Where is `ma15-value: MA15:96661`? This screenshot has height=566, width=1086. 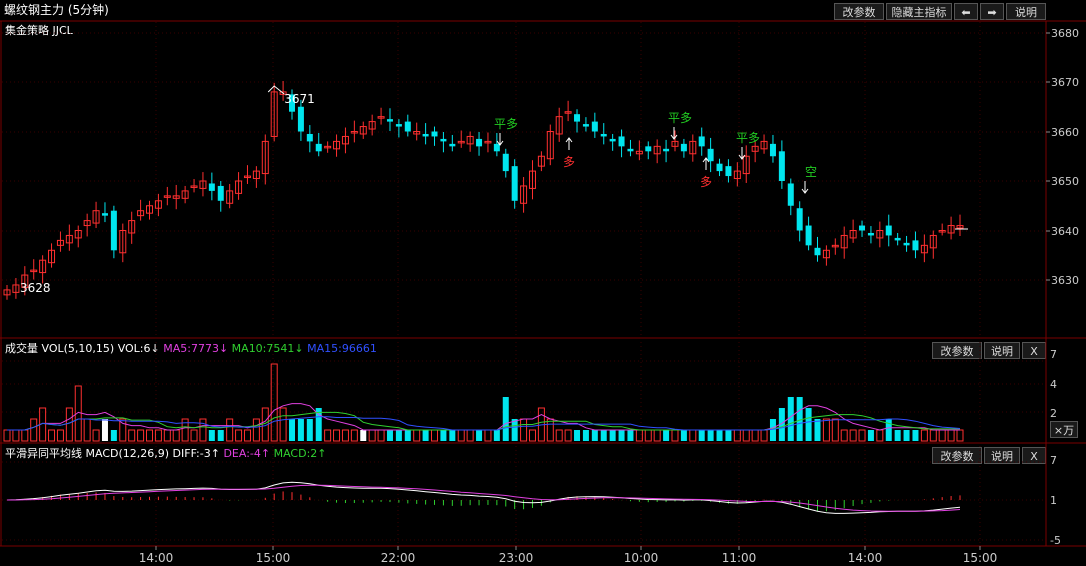
ma15-value: MA15:96661 is located at coordinates (342, 348).